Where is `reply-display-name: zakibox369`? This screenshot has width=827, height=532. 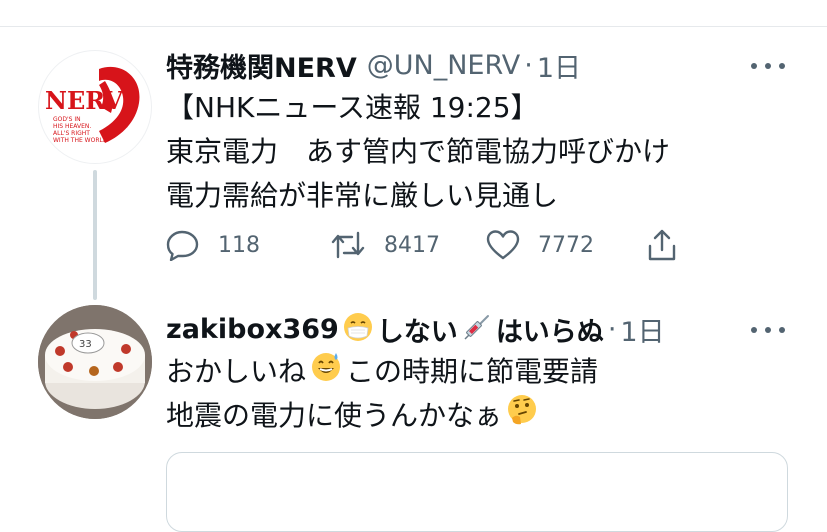
reply-display-name: zakibox369 is located at coordinates (252, 329).